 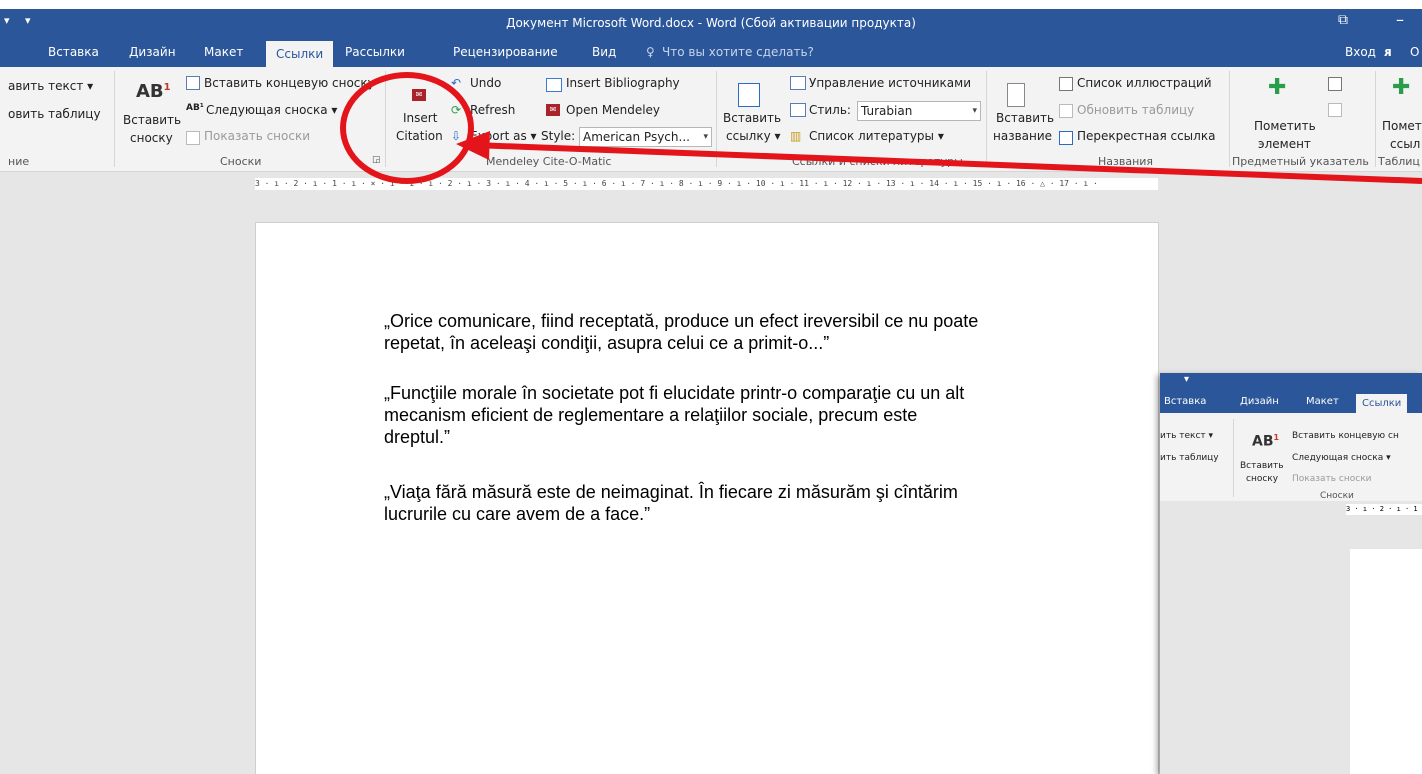 What do you see at coordinates (1360, 52) in the screenshot?
I see `sign-in-link: Вход` at bounding box center [1360, 52].